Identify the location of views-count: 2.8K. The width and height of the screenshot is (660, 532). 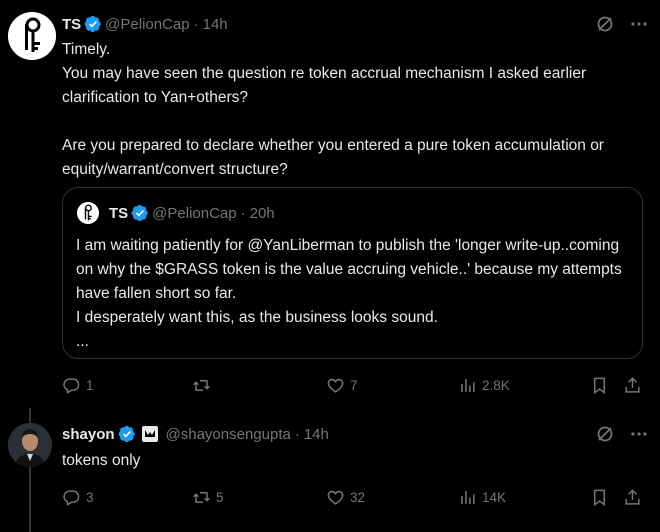
(496, 385).